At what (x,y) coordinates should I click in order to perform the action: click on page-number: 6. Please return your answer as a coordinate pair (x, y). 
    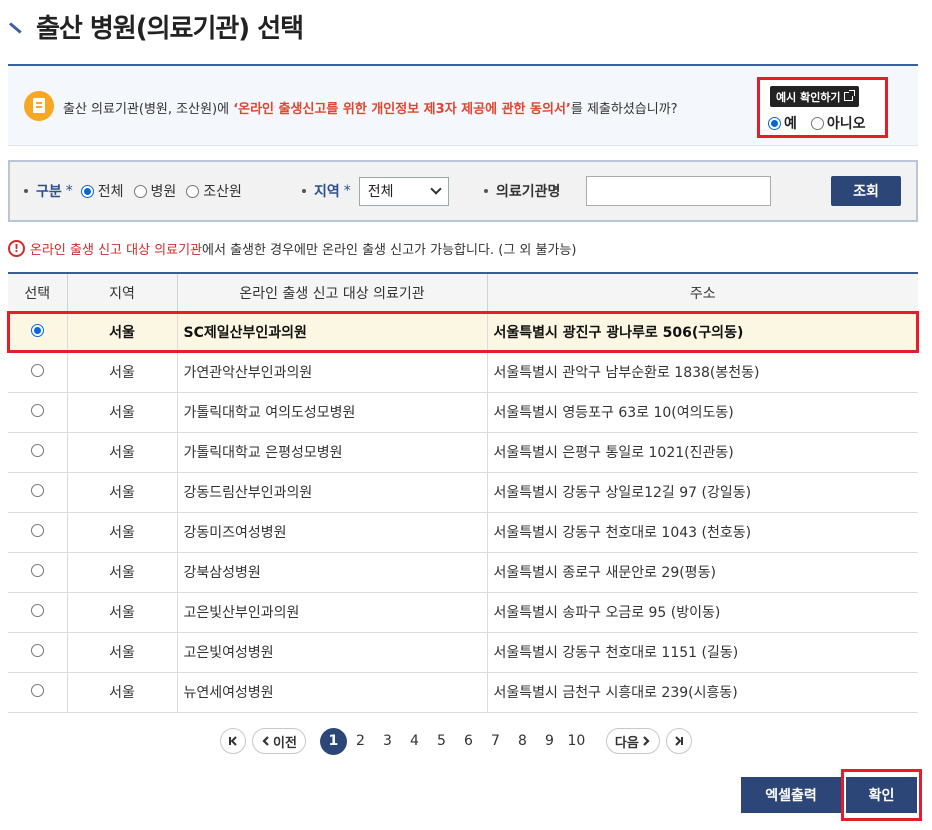
    Looking at the image, I should click on (468, 741).